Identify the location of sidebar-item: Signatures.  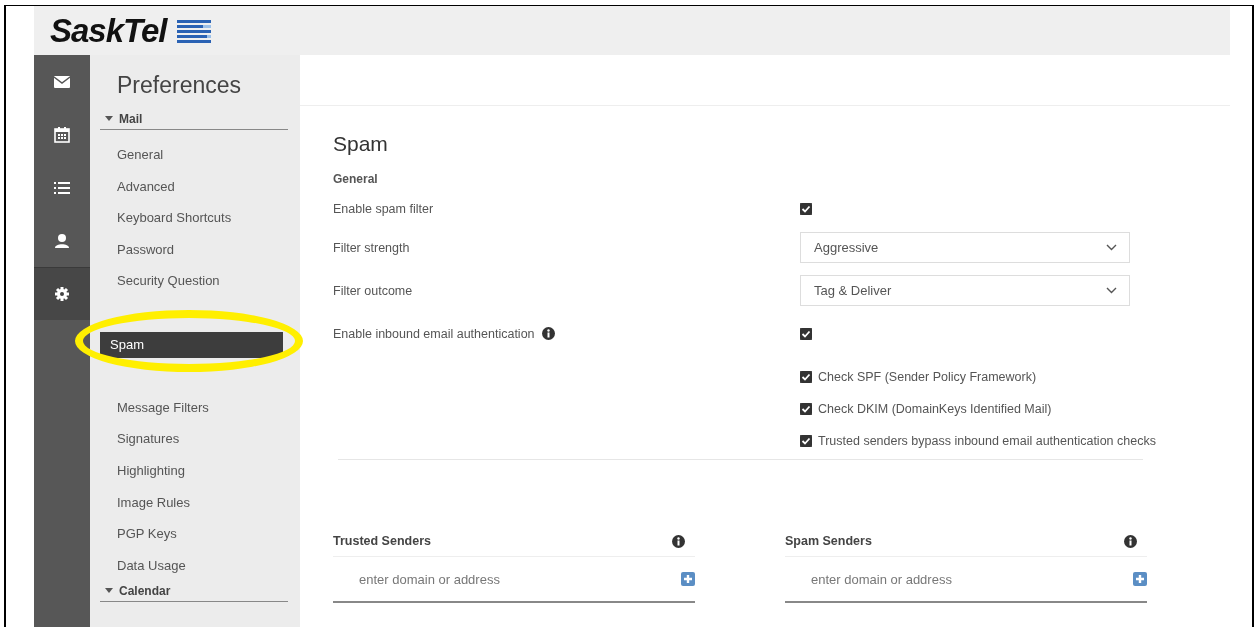
(191, 439).